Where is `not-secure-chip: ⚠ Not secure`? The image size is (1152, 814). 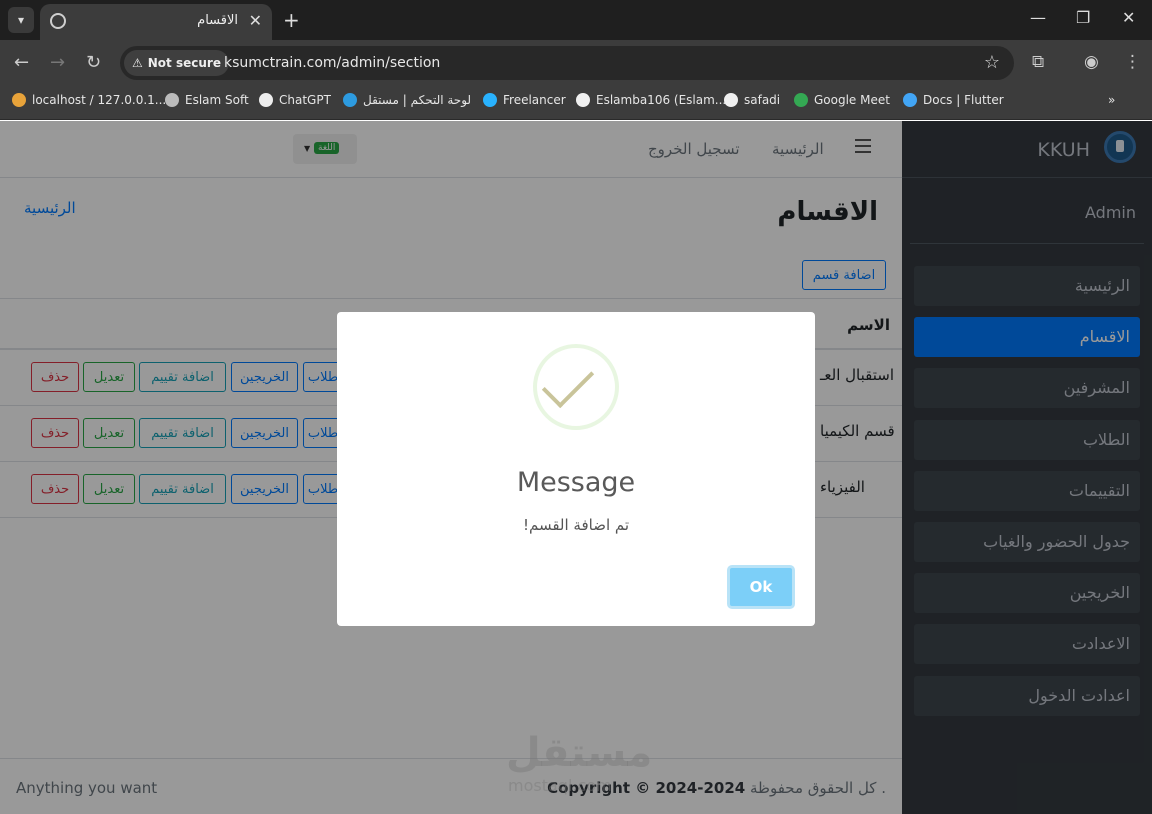
not-secure-chip: ⚠ Not secure is located at coordinates (176, 63).